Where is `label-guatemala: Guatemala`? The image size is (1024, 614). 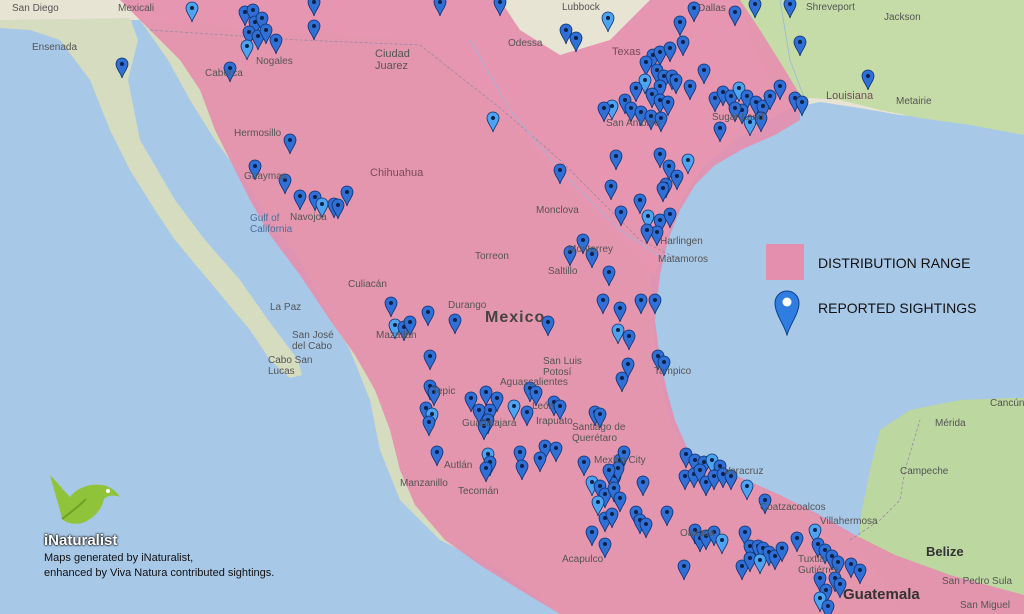
label-guatemala: Guatemala is located at coordinates (881, 594).